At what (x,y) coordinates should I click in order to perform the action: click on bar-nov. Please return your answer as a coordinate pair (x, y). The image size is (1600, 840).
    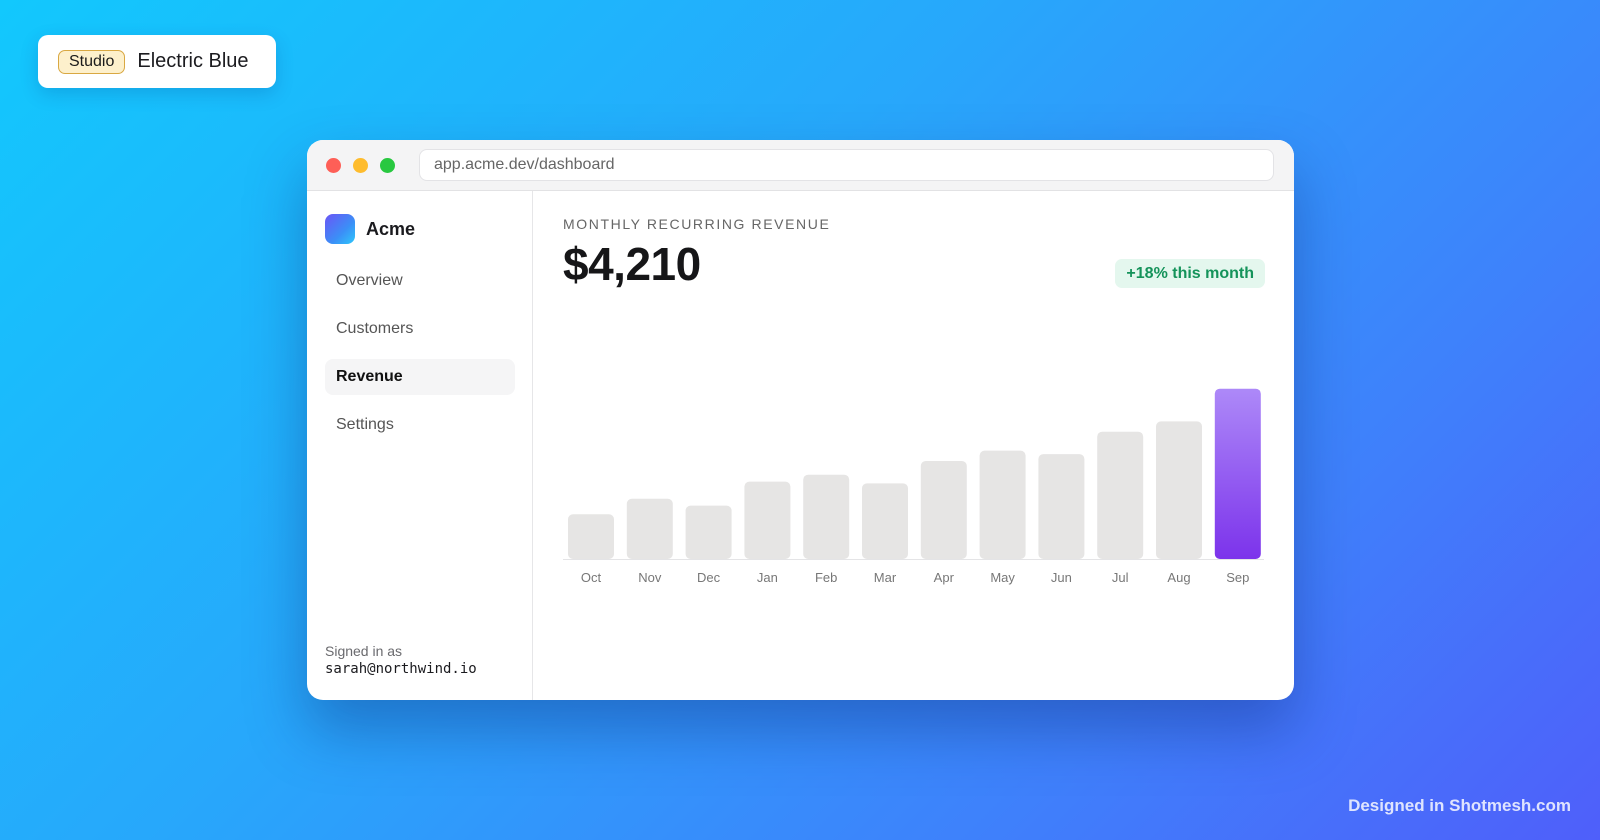
    Looking at the image, I should click on (649, 528).